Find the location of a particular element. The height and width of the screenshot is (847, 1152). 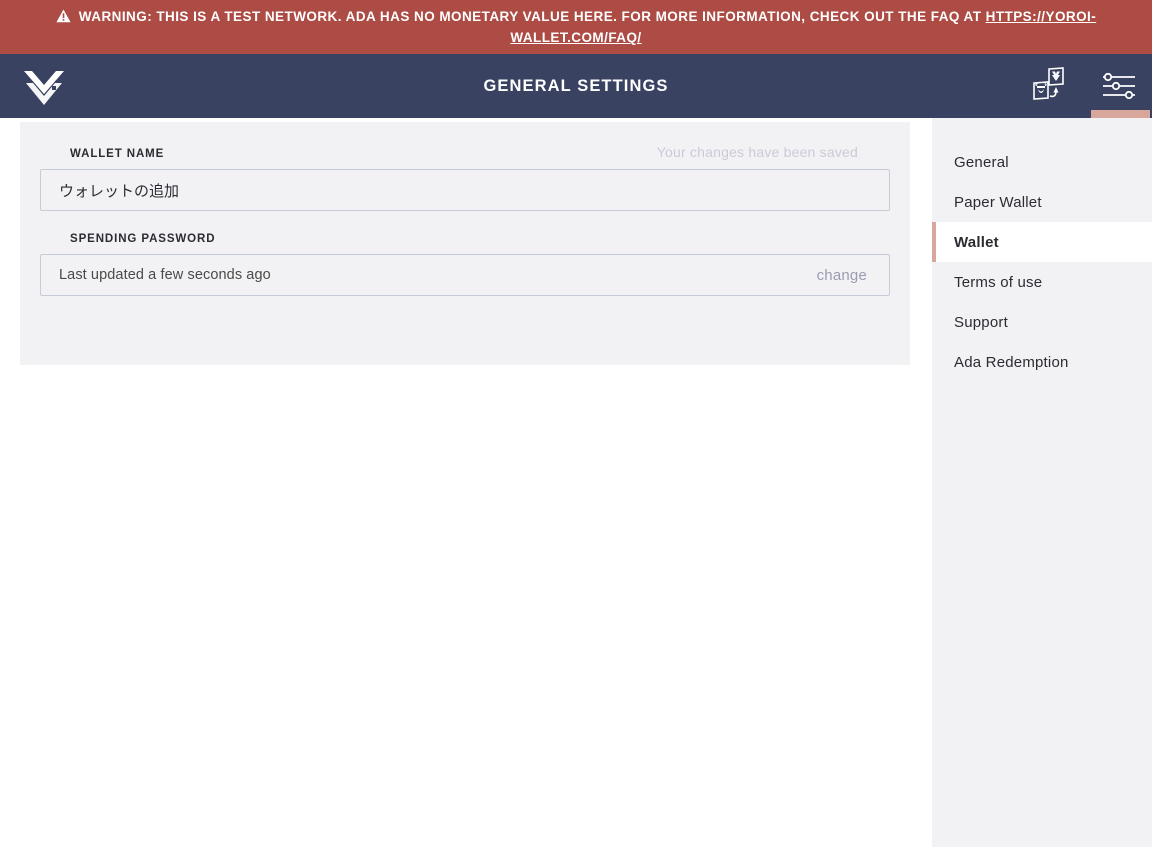

spending-password-row: Last updated a few seconds ago change is located at coordinates (465, 275).